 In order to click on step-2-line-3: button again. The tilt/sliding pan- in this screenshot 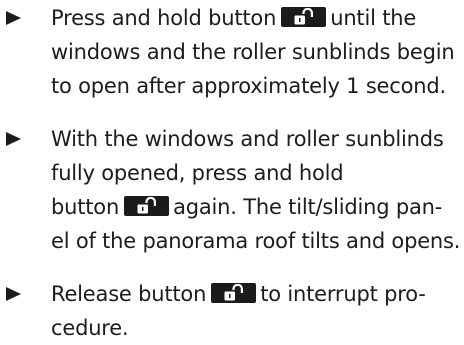, I will do `click(257, 207)`.